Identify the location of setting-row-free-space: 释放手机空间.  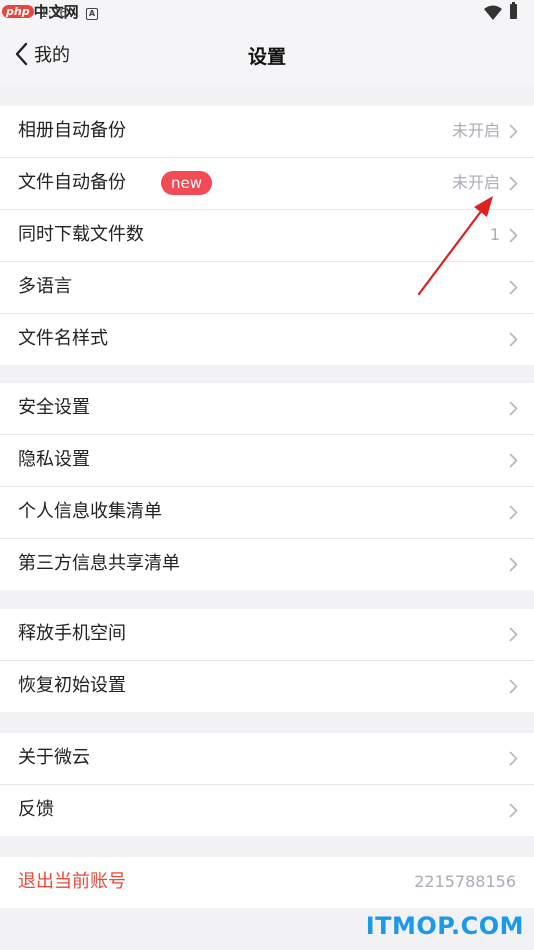
(267, 635).